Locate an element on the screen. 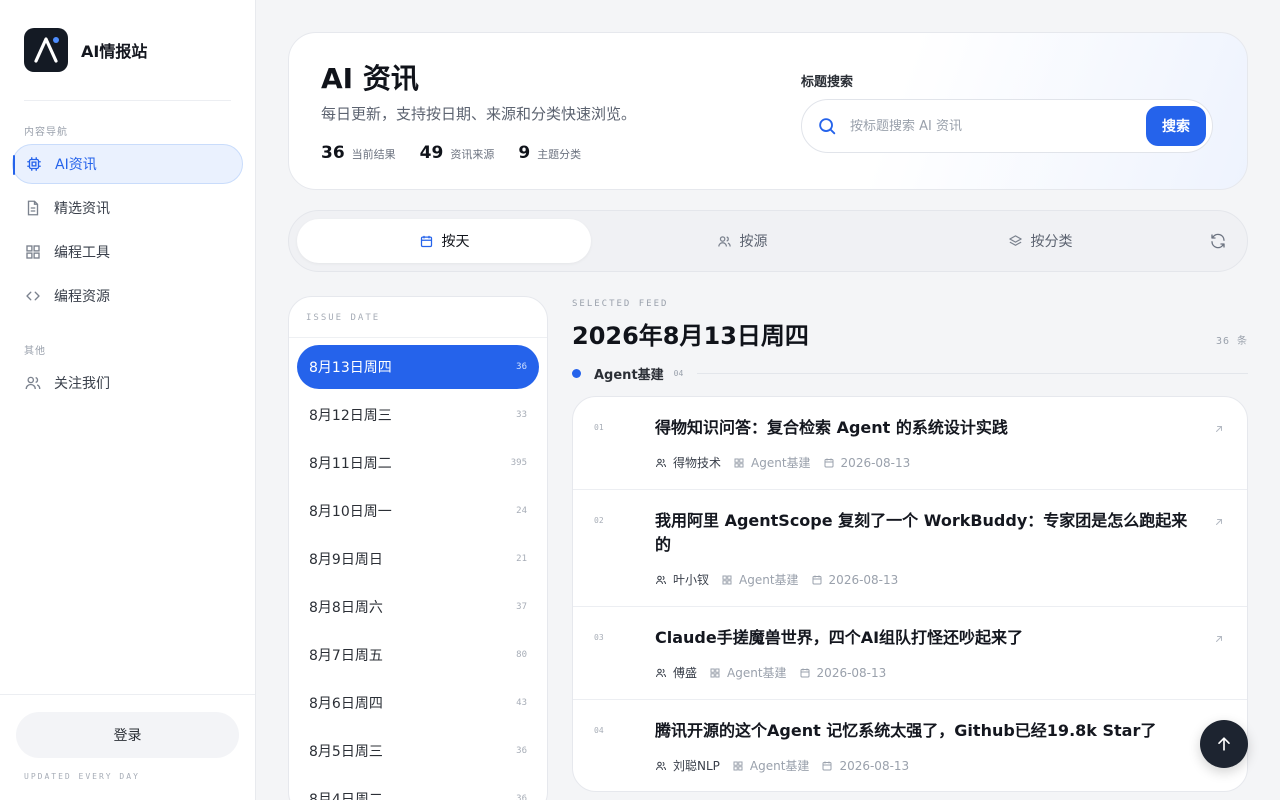 Image resolution: width=1280 pixels, height=800 pixels. stat-label: 资讯来源 is located at coordinates (472, 154).